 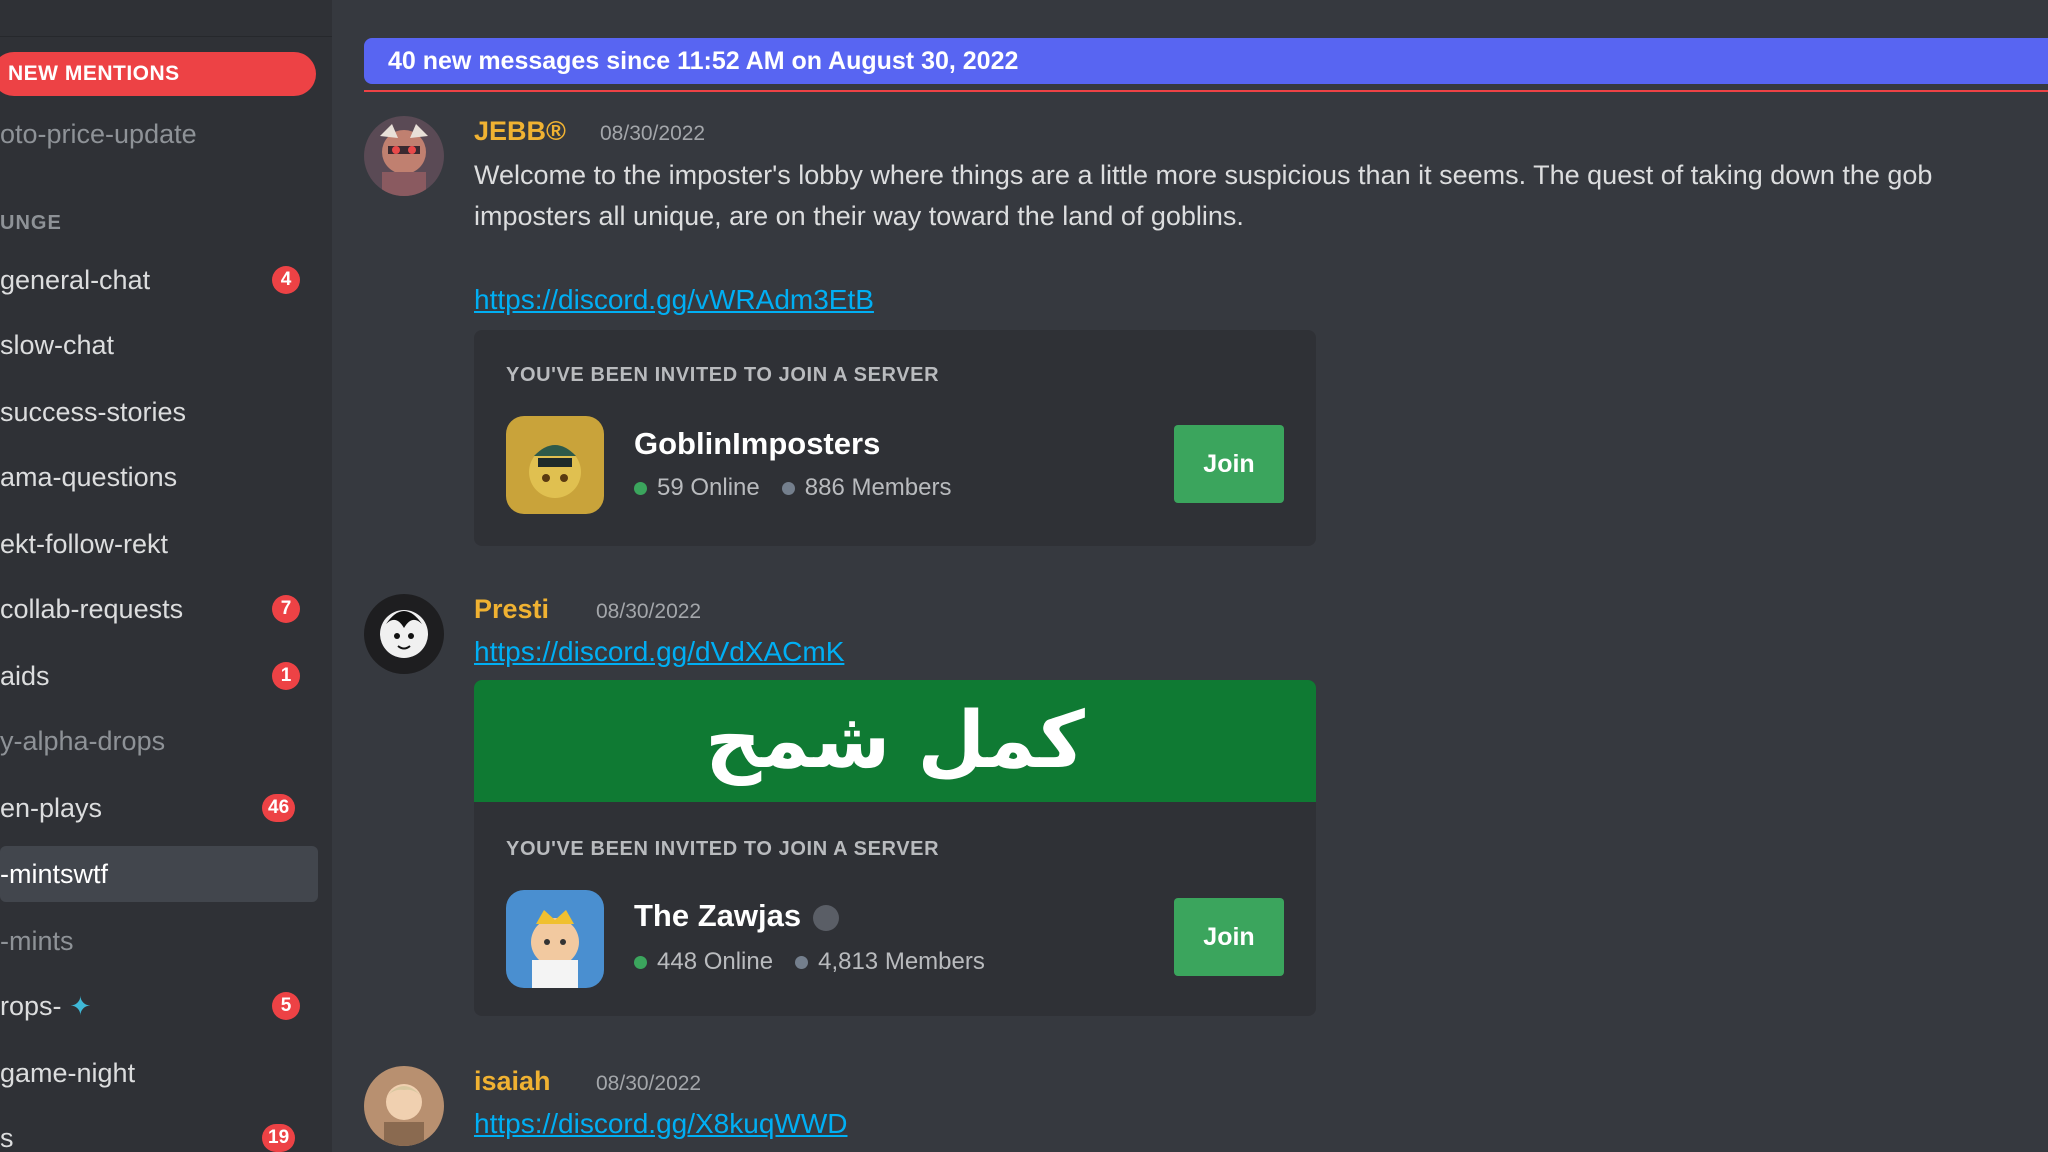 I want to click on channel-name: -mintswtf, so click(x=54, y=873).